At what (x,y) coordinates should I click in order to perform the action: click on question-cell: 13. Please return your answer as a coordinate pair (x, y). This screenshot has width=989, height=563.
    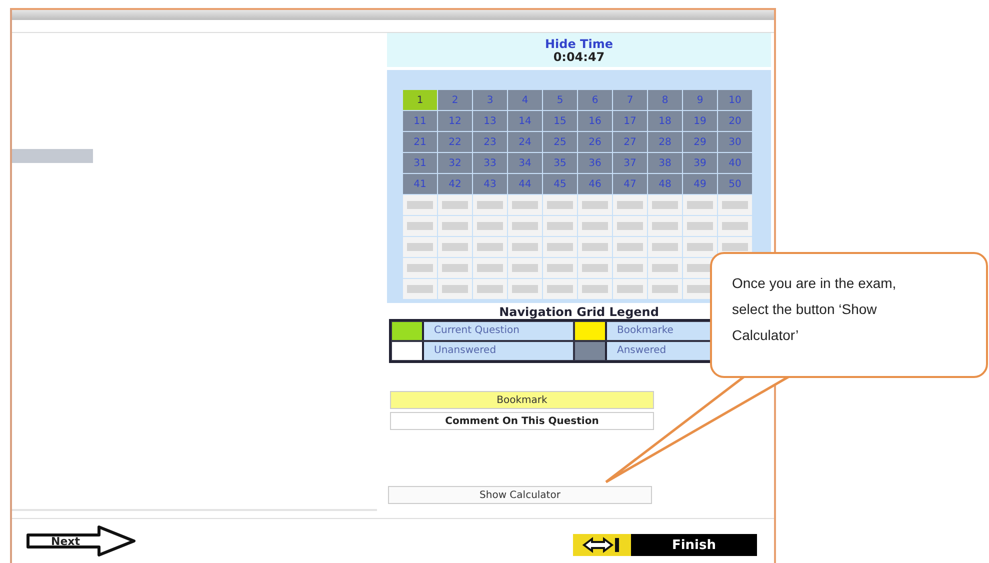
    Looking at the image, I should click on (490, 121).